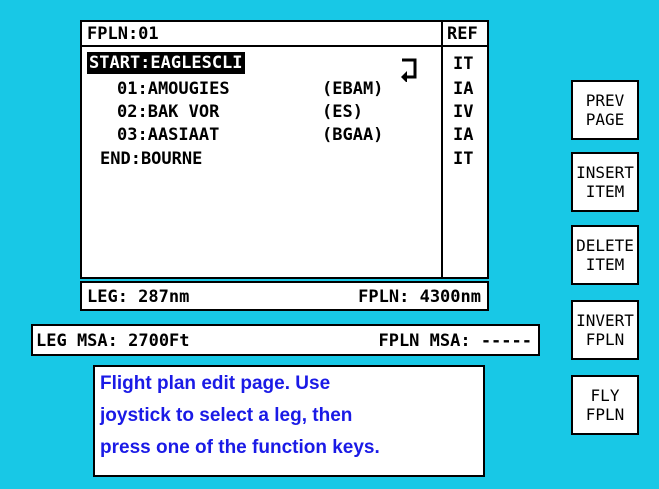 The image size is (659, 489). What do you see at coordinates (240, 447) in the screenshot?
I see `help-line-3: press one of the function keys.` at bounding box center [240, 447].